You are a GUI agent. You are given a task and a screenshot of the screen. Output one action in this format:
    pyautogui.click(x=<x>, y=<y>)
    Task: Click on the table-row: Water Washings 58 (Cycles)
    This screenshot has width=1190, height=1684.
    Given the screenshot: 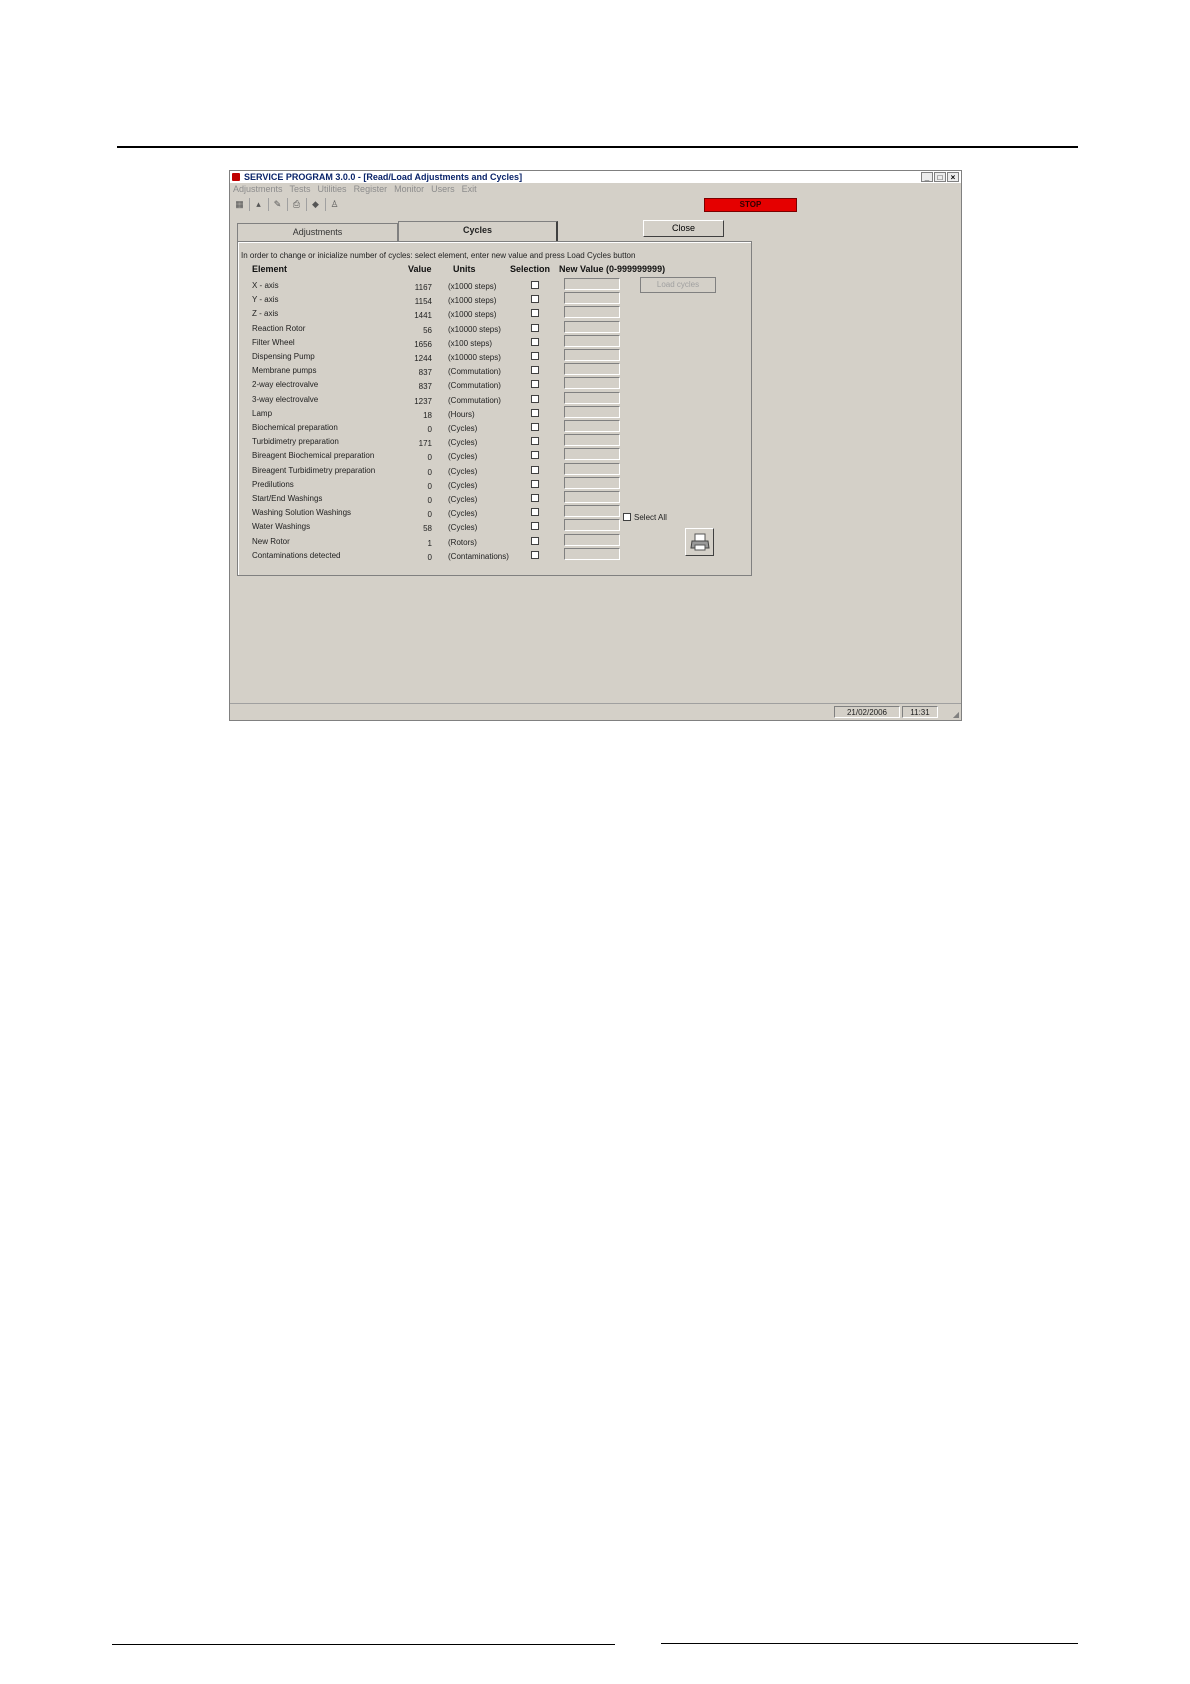 What is the action you would take?
    pyautogui.click(x=490, y=527)
    